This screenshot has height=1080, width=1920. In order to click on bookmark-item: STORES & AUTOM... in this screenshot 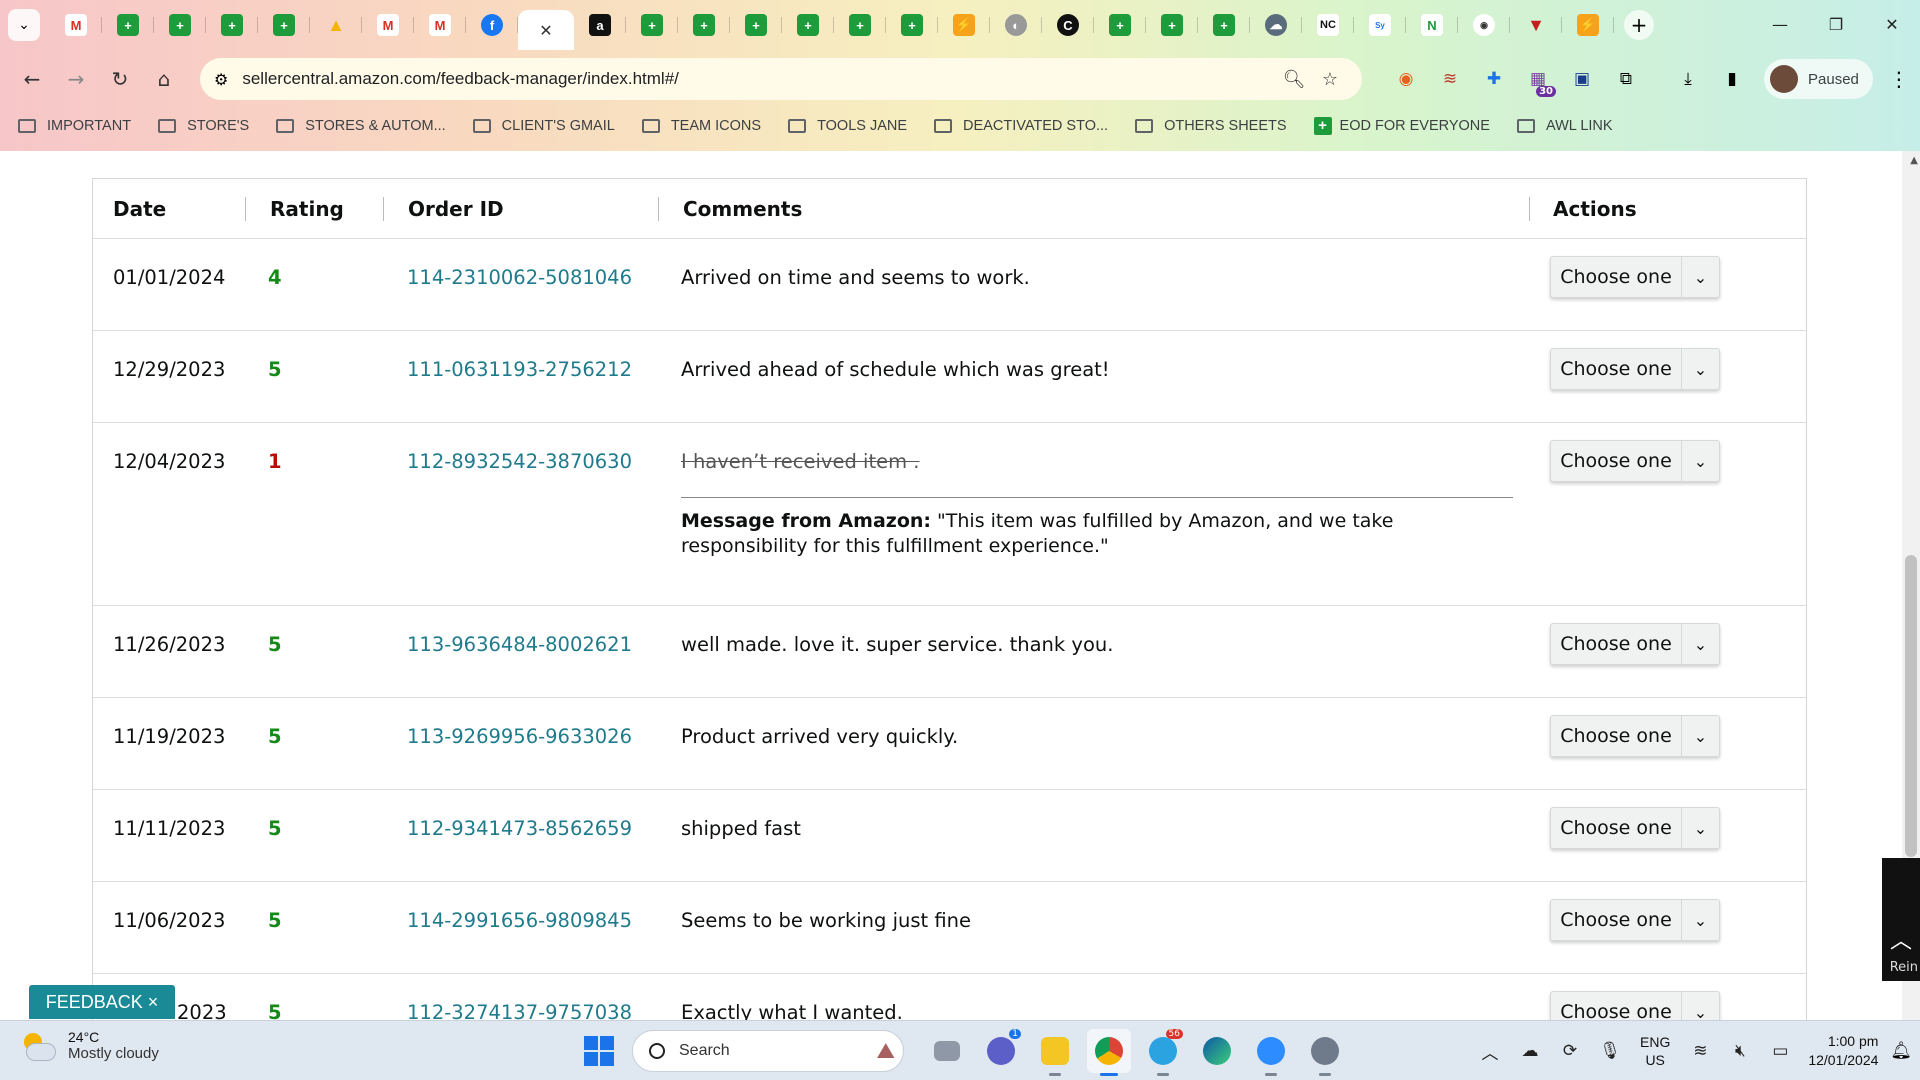, I will do `click(361, 126)`.